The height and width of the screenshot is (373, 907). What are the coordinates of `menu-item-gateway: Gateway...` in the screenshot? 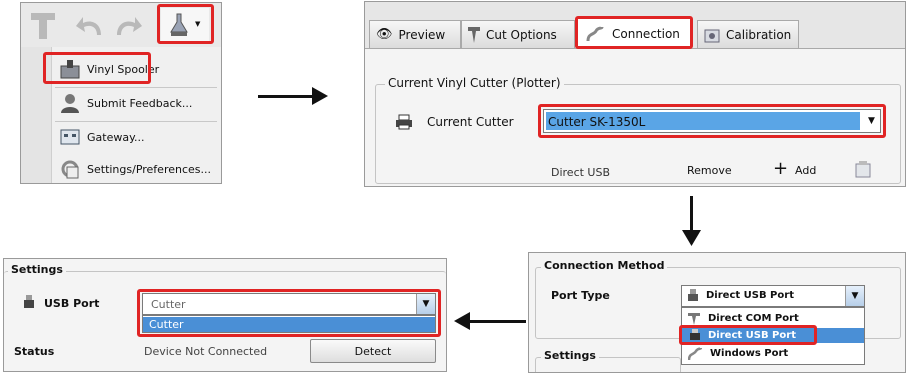 It's located at (138, 137).